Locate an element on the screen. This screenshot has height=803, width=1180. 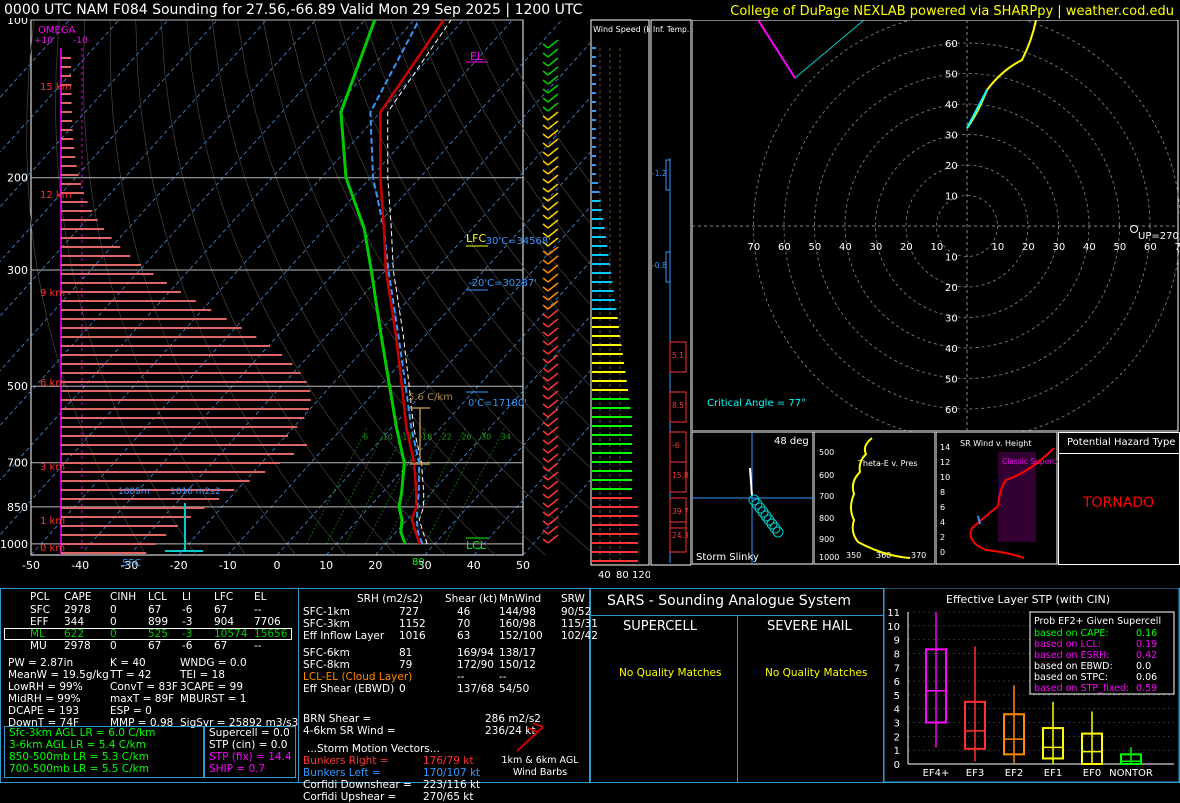
zero-label: 0'C=17180' is located at coordinates (497, 403).